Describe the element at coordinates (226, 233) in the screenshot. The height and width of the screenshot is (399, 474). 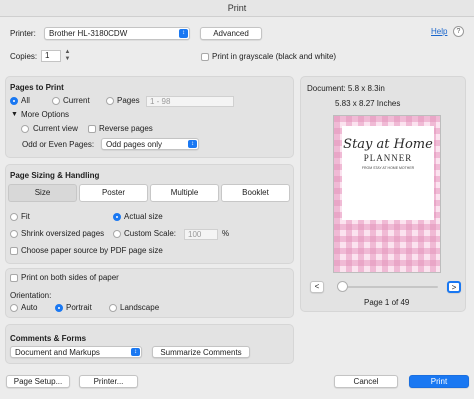
I see `percent-label: %` at that location.